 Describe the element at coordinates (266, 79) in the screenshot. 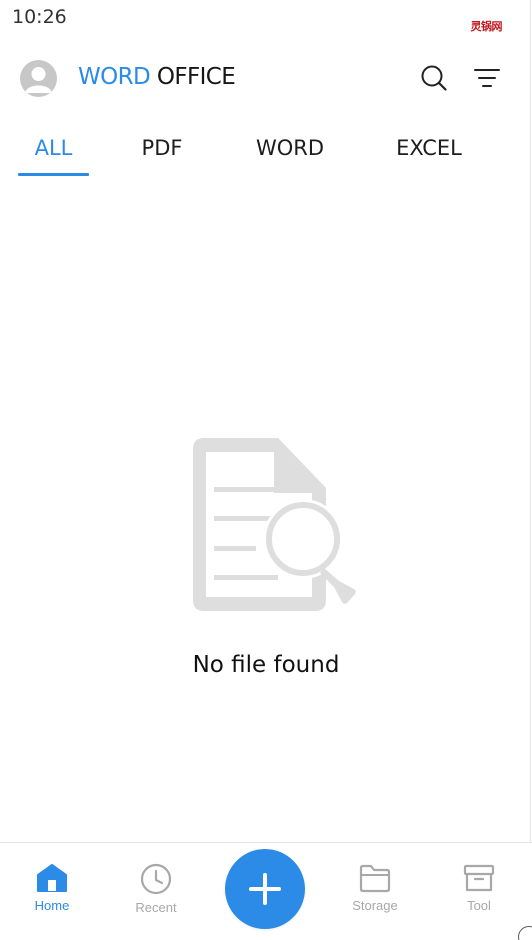

I see `app-header: WORD OFFICE` at that location.